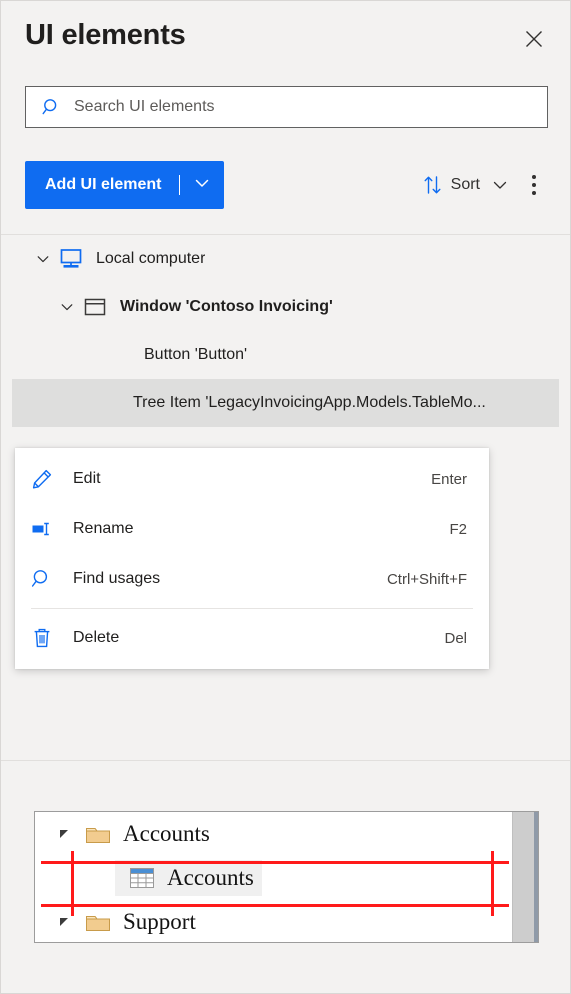 The height and width of the screenshot is (994, 571). Describe the element at coordinates (252, 608) in the screenshot. I see `context-menu-separator` at that location.